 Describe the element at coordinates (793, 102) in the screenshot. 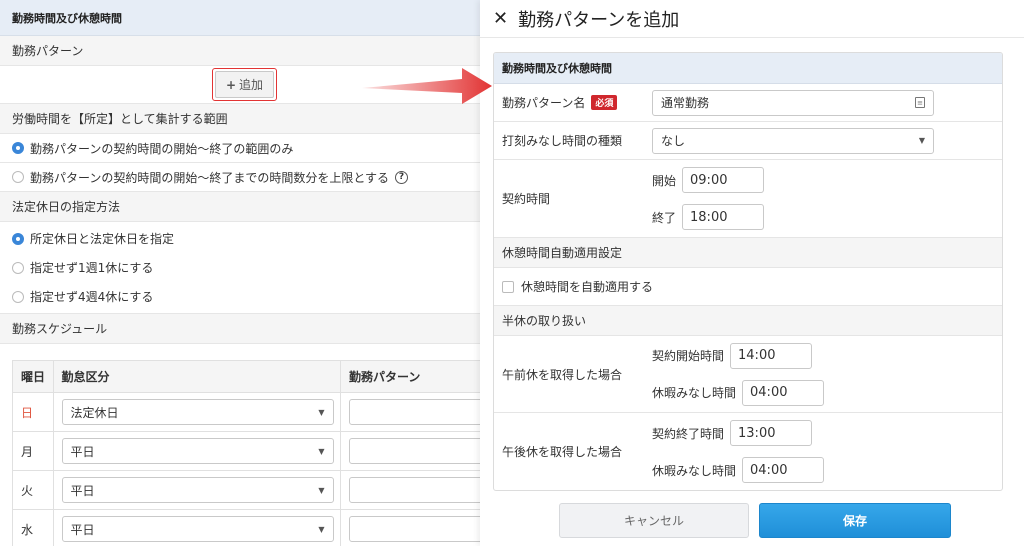

I see `pattern-name-input: 通常勤務 ≡` at that location.